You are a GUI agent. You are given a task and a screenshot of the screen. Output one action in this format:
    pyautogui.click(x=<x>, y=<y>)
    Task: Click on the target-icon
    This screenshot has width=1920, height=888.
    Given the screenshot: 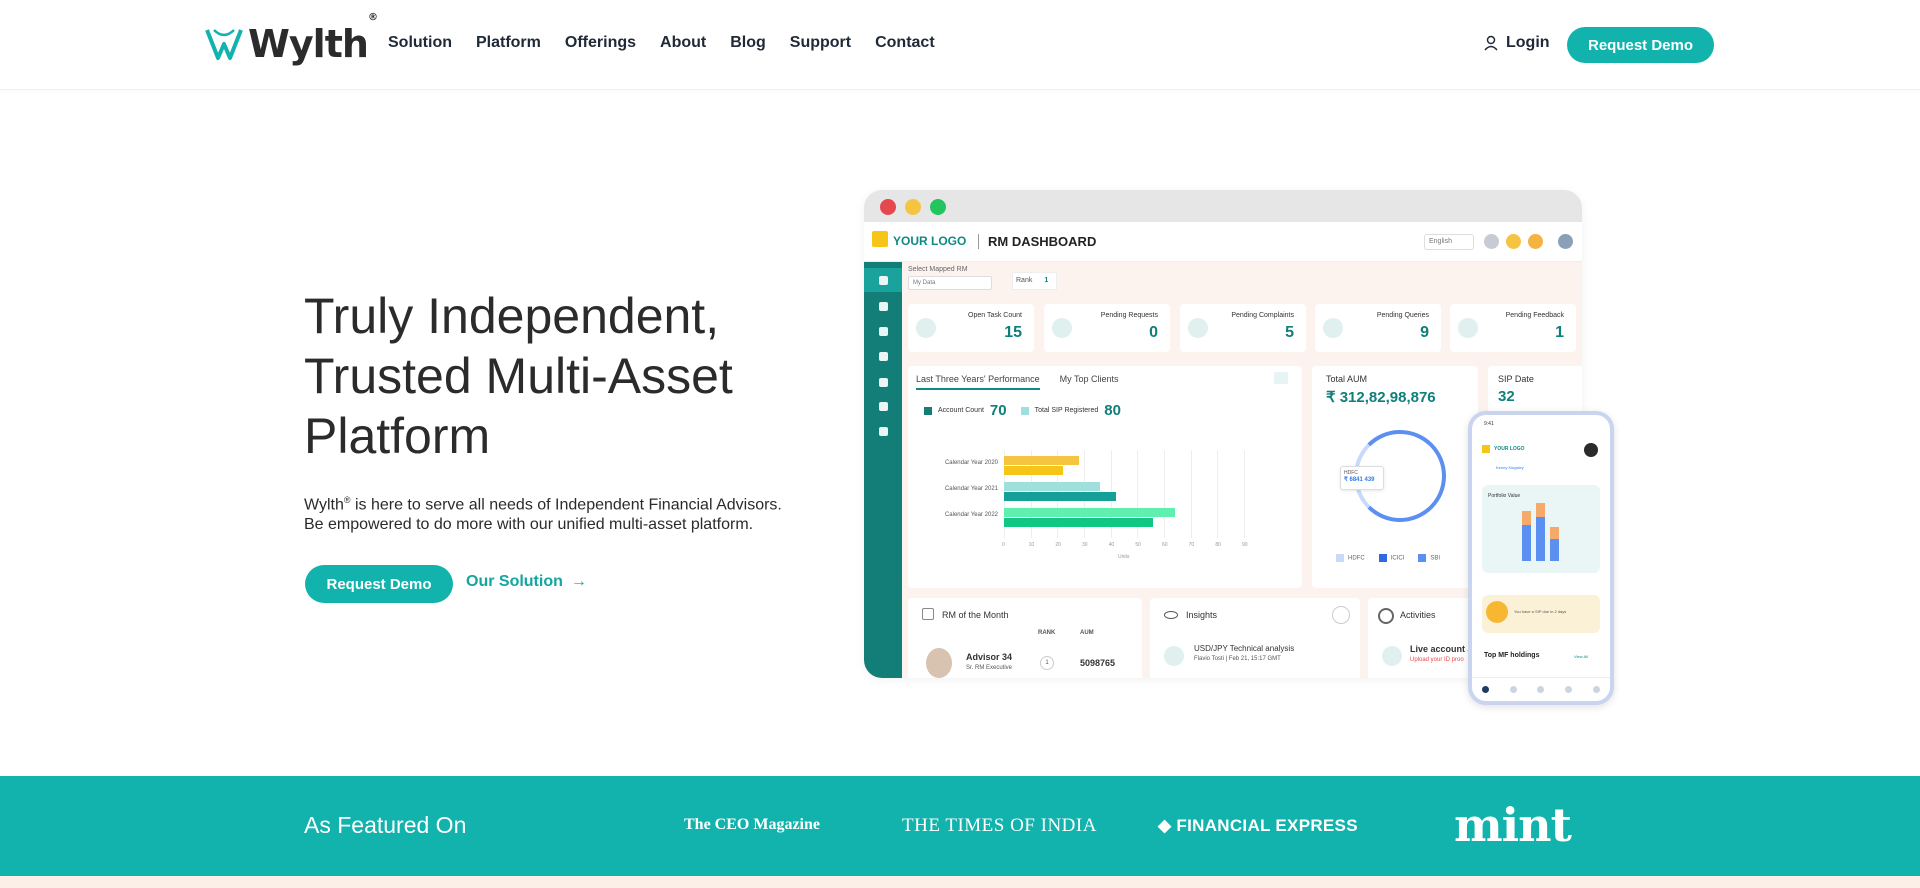 What is the action you would take?
    pyautogui.click(x=883, y=331)
    